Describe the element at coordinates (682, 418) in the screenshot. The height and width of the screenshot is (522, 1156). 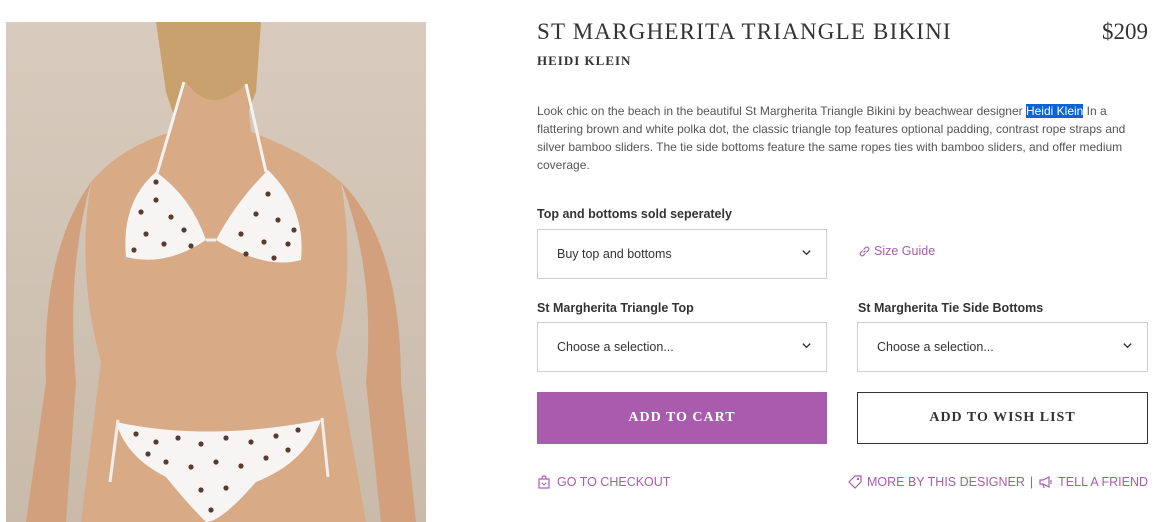
I see `add-to-cart-button: ADD TO CART` at that location.